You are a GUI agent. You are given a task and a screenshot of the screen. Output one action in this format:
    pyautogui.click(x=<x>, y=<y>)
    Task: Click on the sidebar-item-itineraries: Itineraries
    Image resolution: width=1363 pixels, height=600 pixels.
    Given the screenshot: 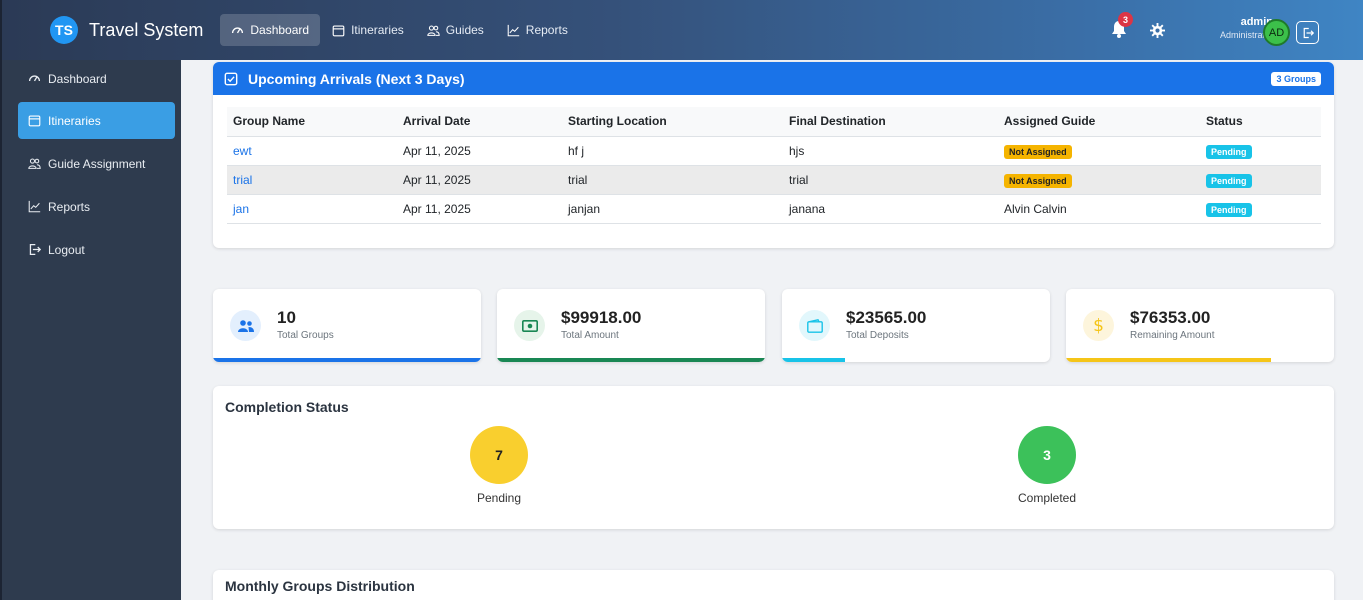 What is the action you would take?
    pyautogui.click(x=96, y=120)
    